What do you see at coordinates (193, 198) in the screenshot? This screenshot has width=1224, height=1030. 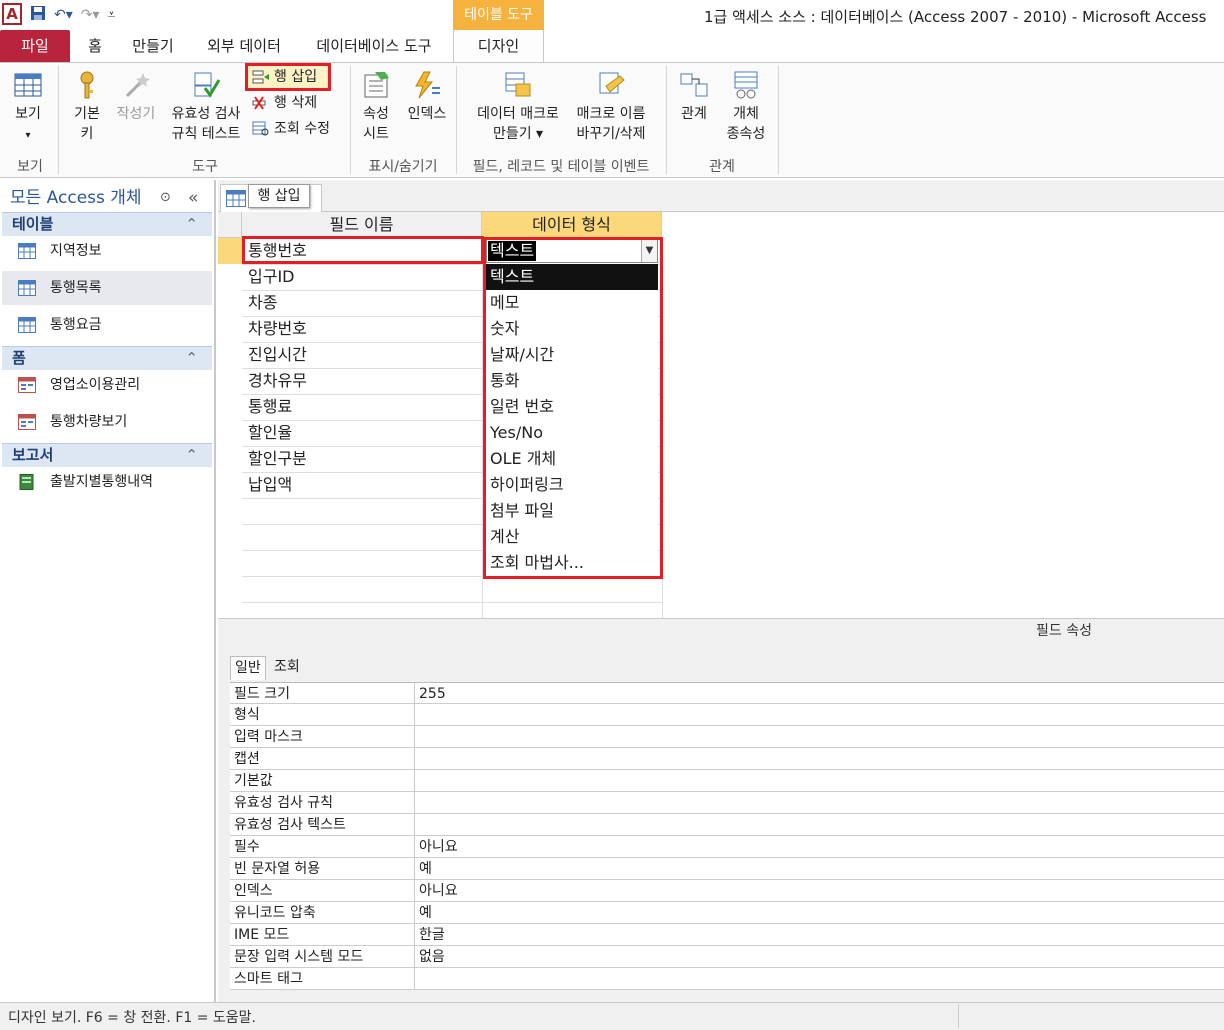 I see `collapse-pane-icon: «` at bounding box center [193, 198].